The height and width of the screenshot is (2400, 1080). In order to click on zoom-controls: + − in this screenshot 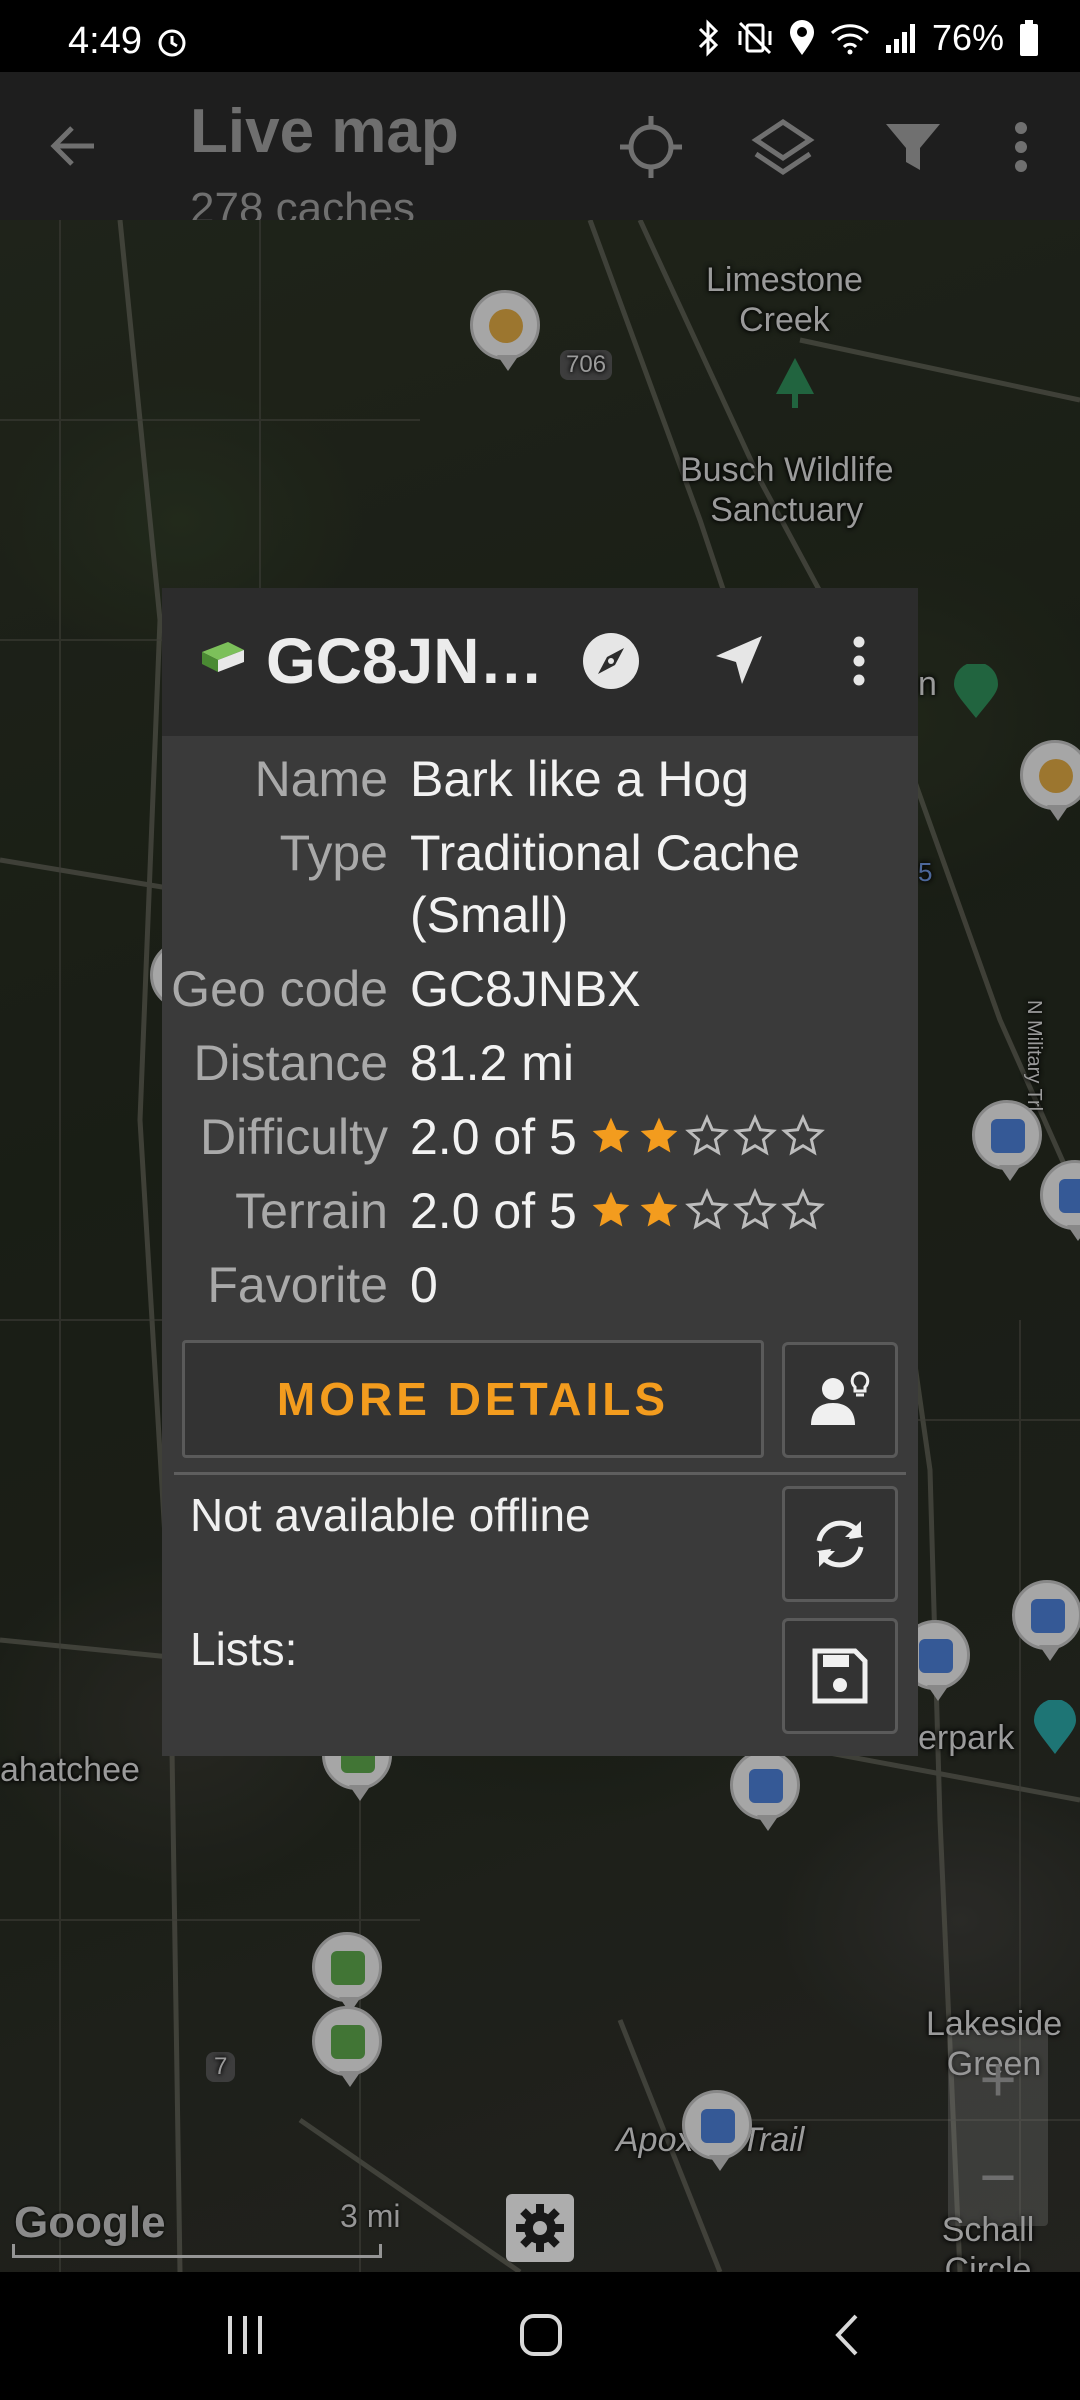, I will do `click(998, 2128)`.